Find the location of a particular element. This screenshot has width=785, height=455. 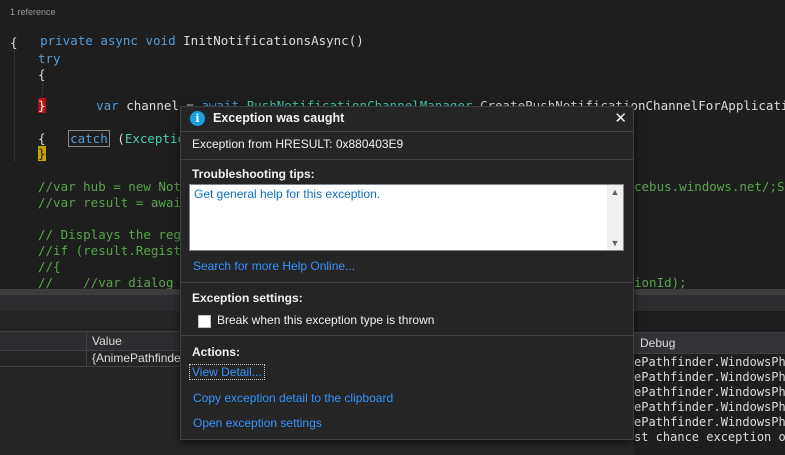

close-icon: ✕ is located at coordinates (620, 118).